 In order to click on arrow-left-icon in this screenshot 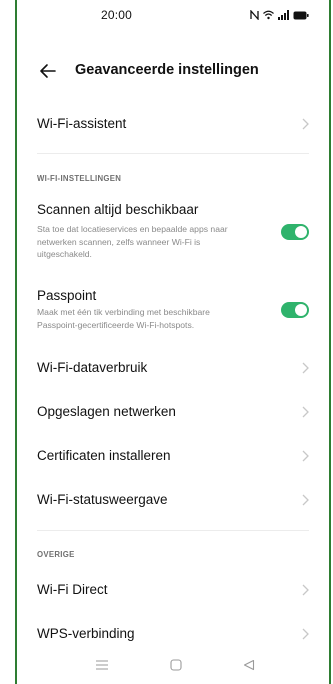, I will do `click(48, 71)`.